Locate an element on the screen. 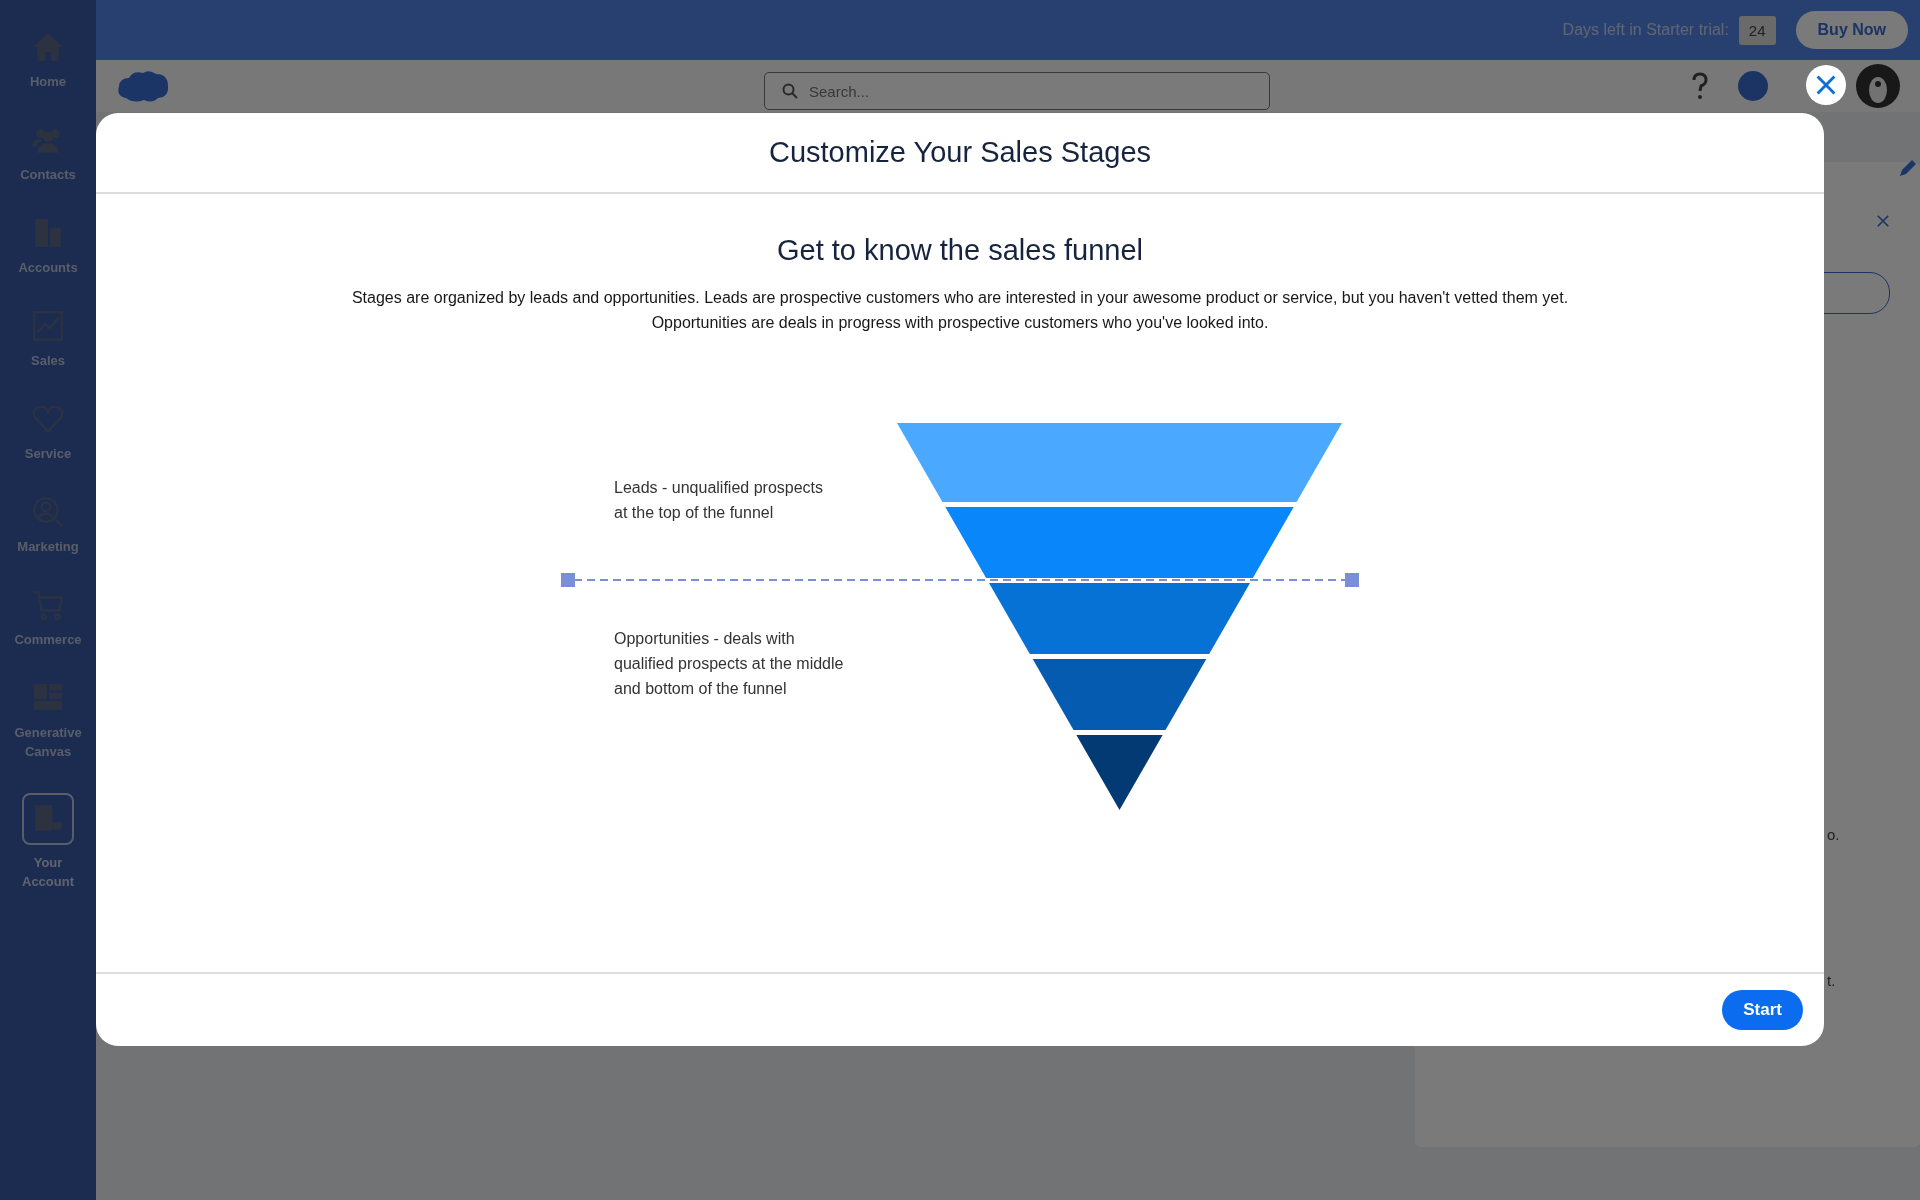 Image resolution: width=1920 pixels, height=1200 pixels. days-badge: 24 is located at coordinates (1757, 30).